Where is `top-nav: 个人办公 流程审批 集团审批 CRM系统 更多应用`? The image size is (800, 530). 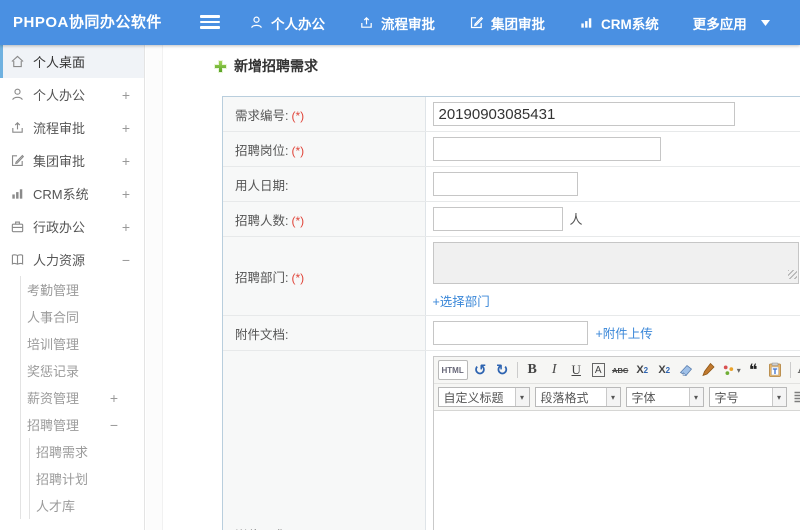
top-nav: 个人办公 流程审批 集团审批 CRM系统 更多应用 is located at coordinates (509, 22).